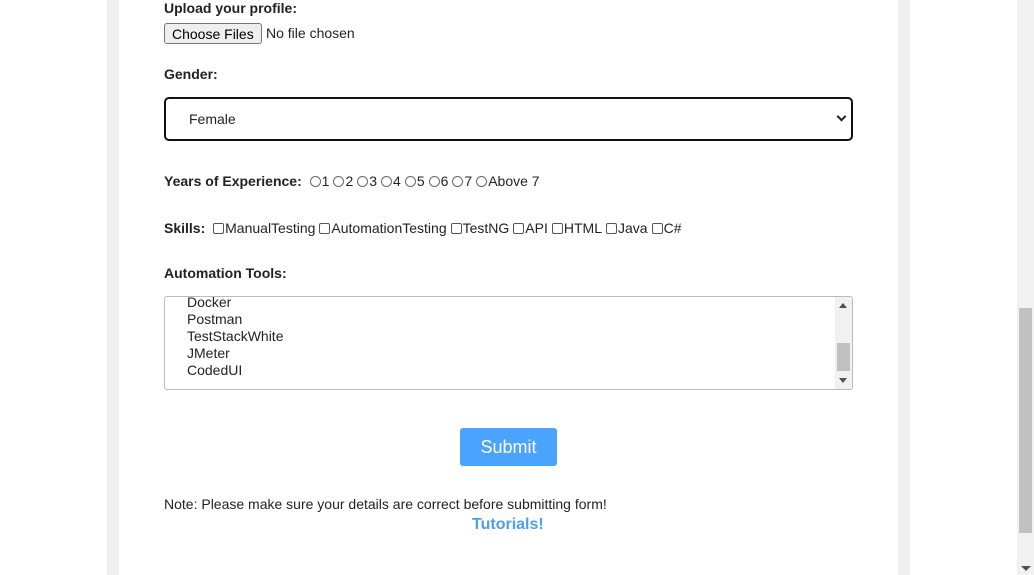 This screenshot has height=575, width=1034. What do you see at coordinates (420, 181) in the screenshot?
I see `experience-radio-label: 5` at bounding box center [420, 181].